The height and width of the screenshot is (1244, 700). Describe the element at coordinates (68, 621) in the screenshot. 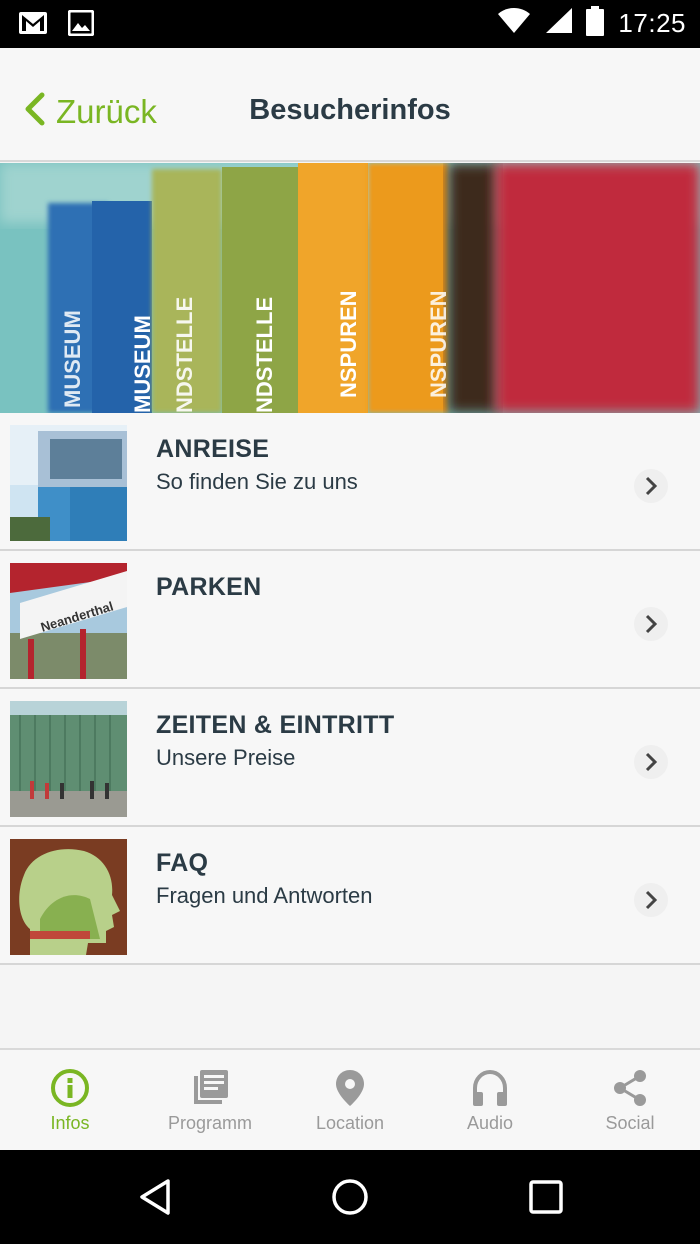

I see `thumb-parken: Neanderthal` at that location.